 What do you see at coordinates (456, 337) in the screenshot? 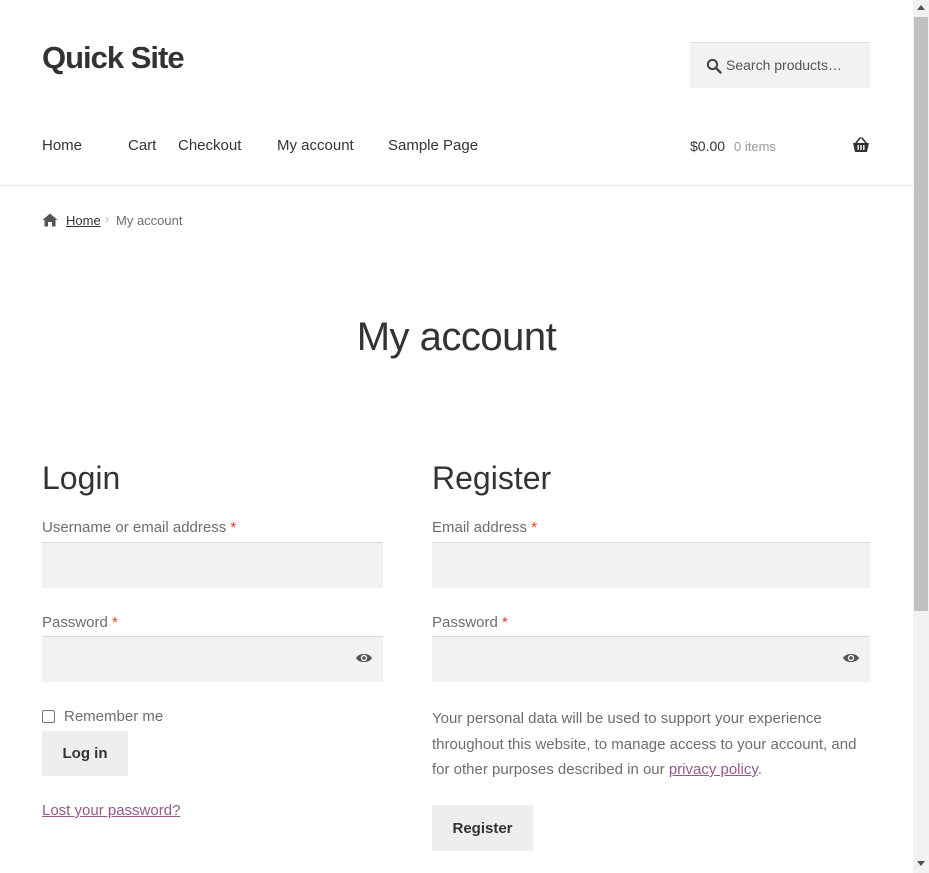
I see `page-title: My account` at bounding box center [456, 337].